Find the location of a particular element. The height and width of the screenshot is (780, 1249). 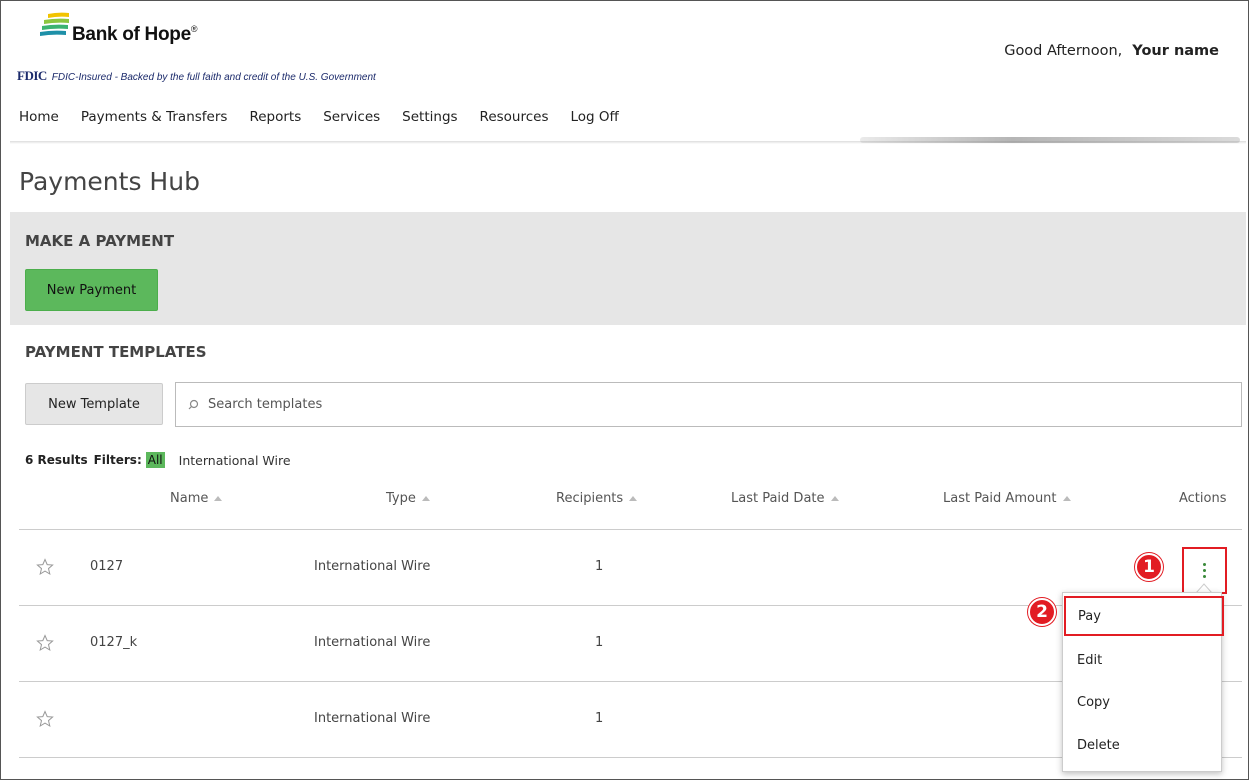

greeting-text: Good Afternoon, is located at coordinates (1063, 51).